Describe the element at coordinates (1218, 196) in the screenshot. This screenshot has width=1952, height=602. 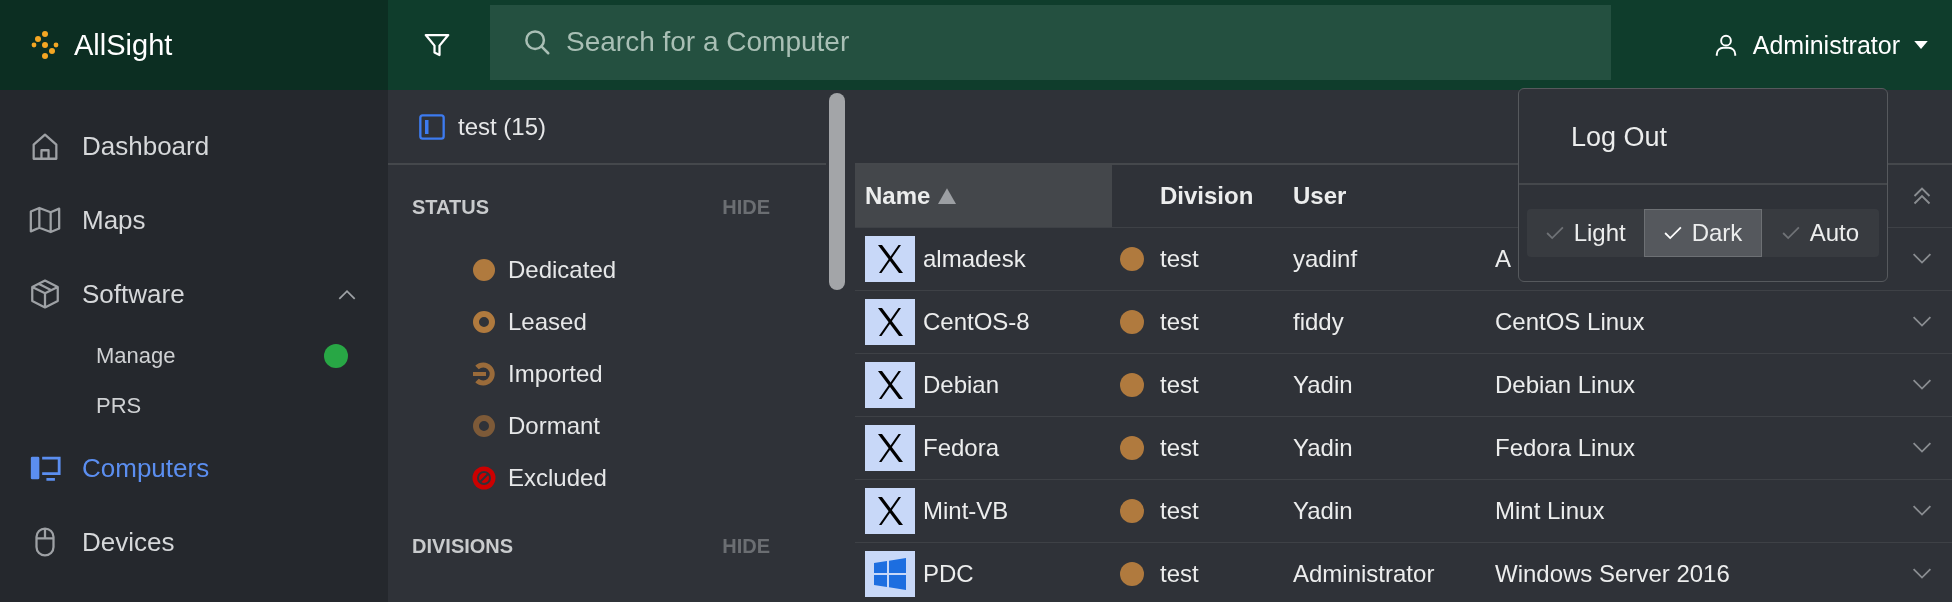
I see `column-header: Division` at that location.